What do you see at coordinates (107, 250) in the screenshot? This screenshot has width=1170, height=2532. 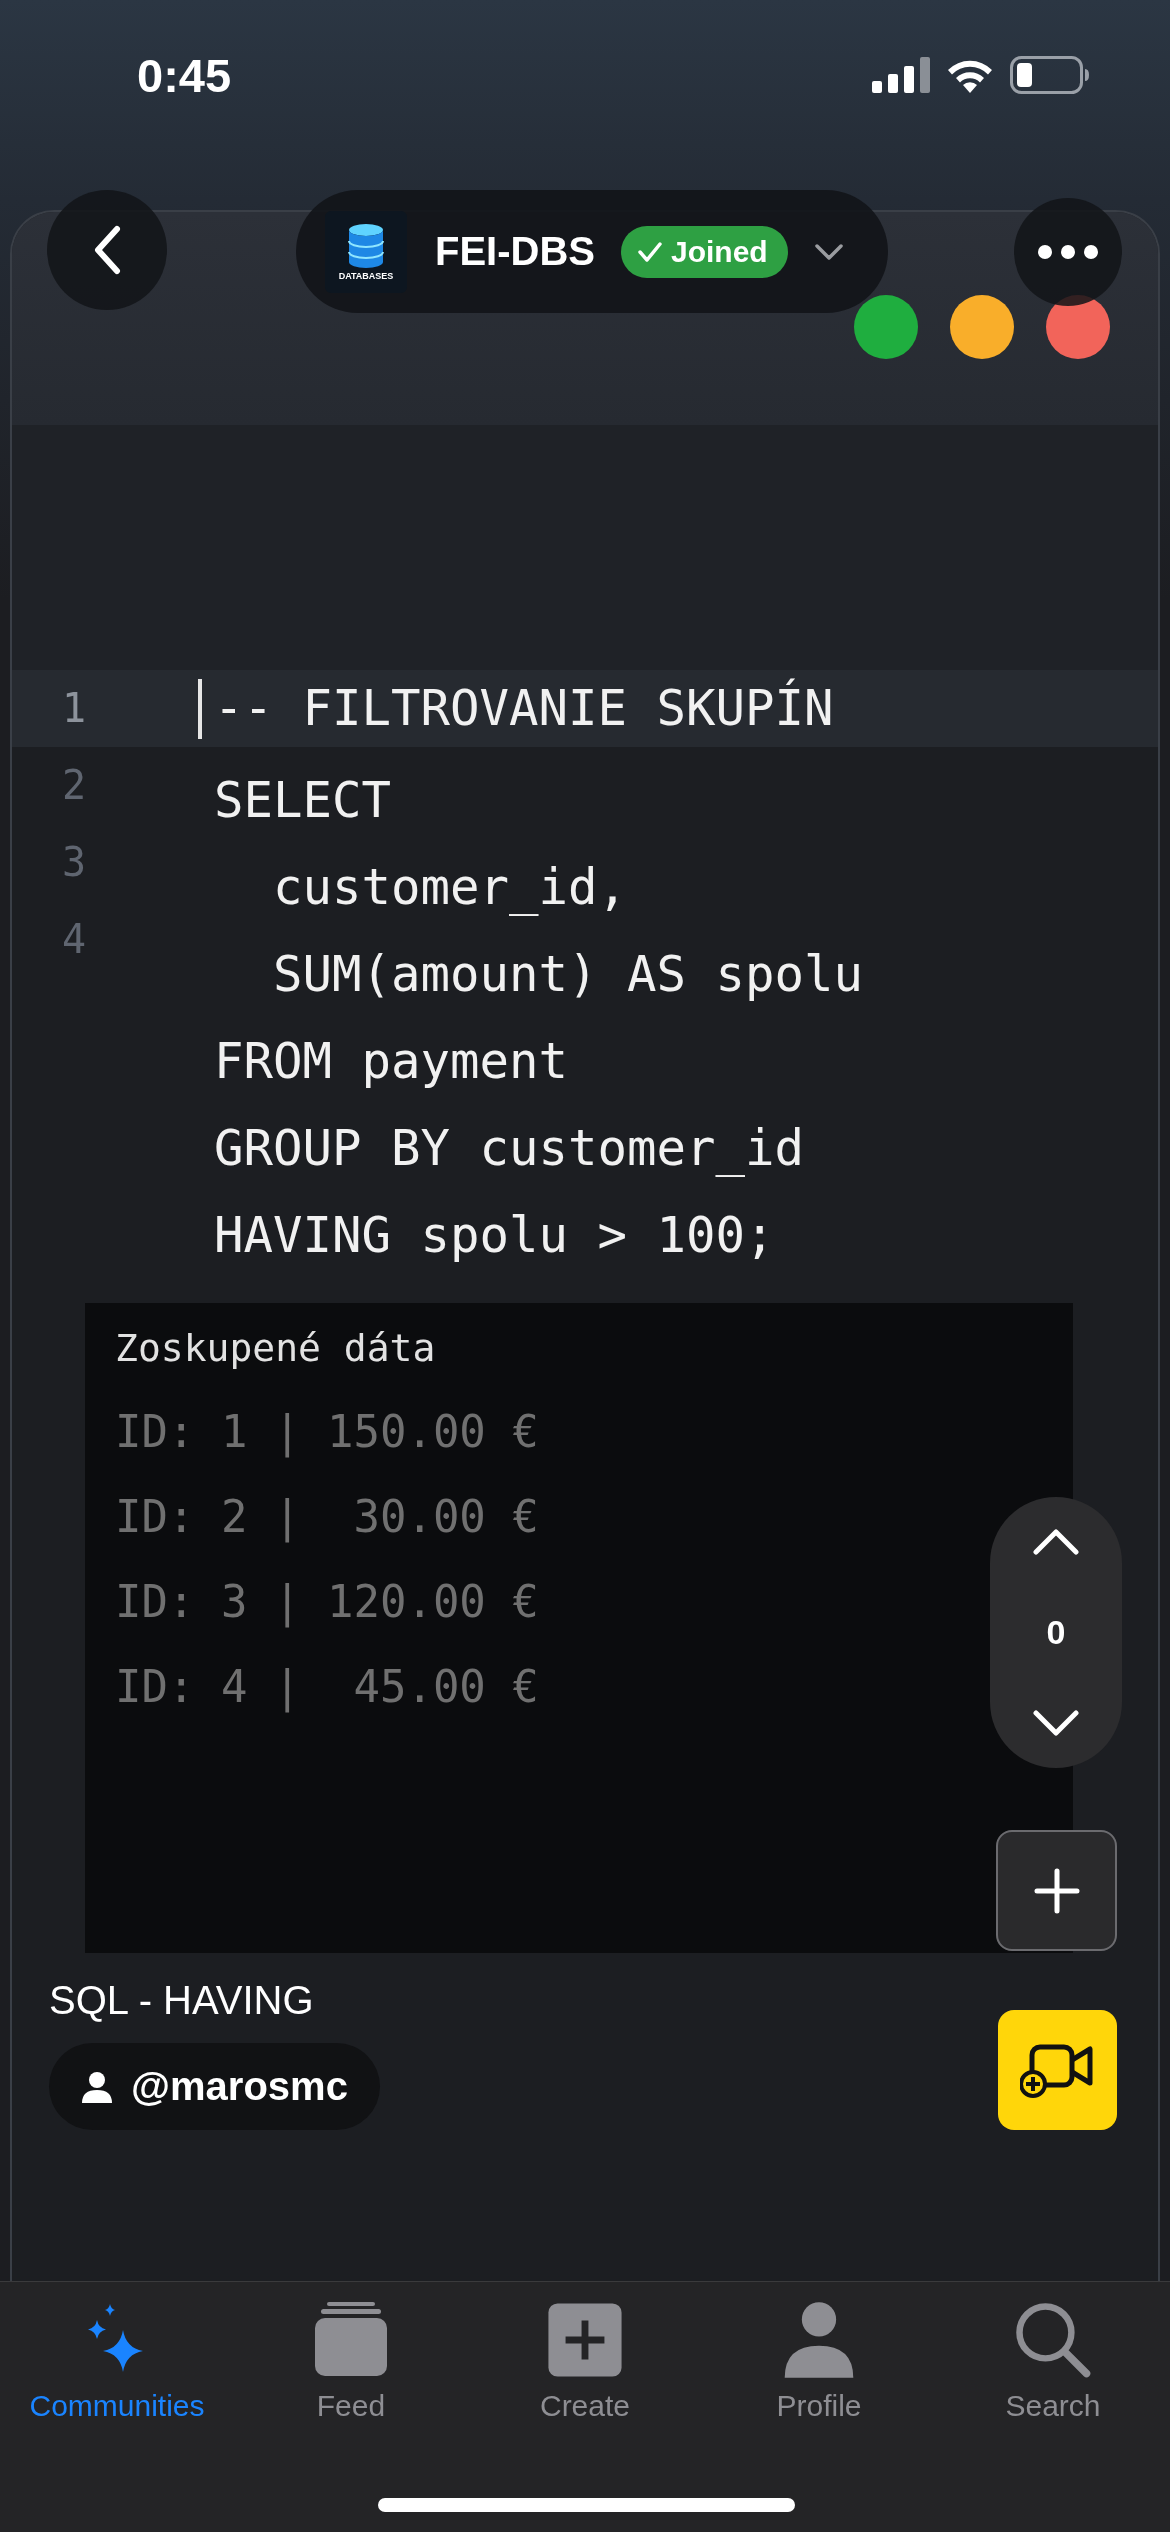 I see `back-icon` at bounding box center [107, 250].